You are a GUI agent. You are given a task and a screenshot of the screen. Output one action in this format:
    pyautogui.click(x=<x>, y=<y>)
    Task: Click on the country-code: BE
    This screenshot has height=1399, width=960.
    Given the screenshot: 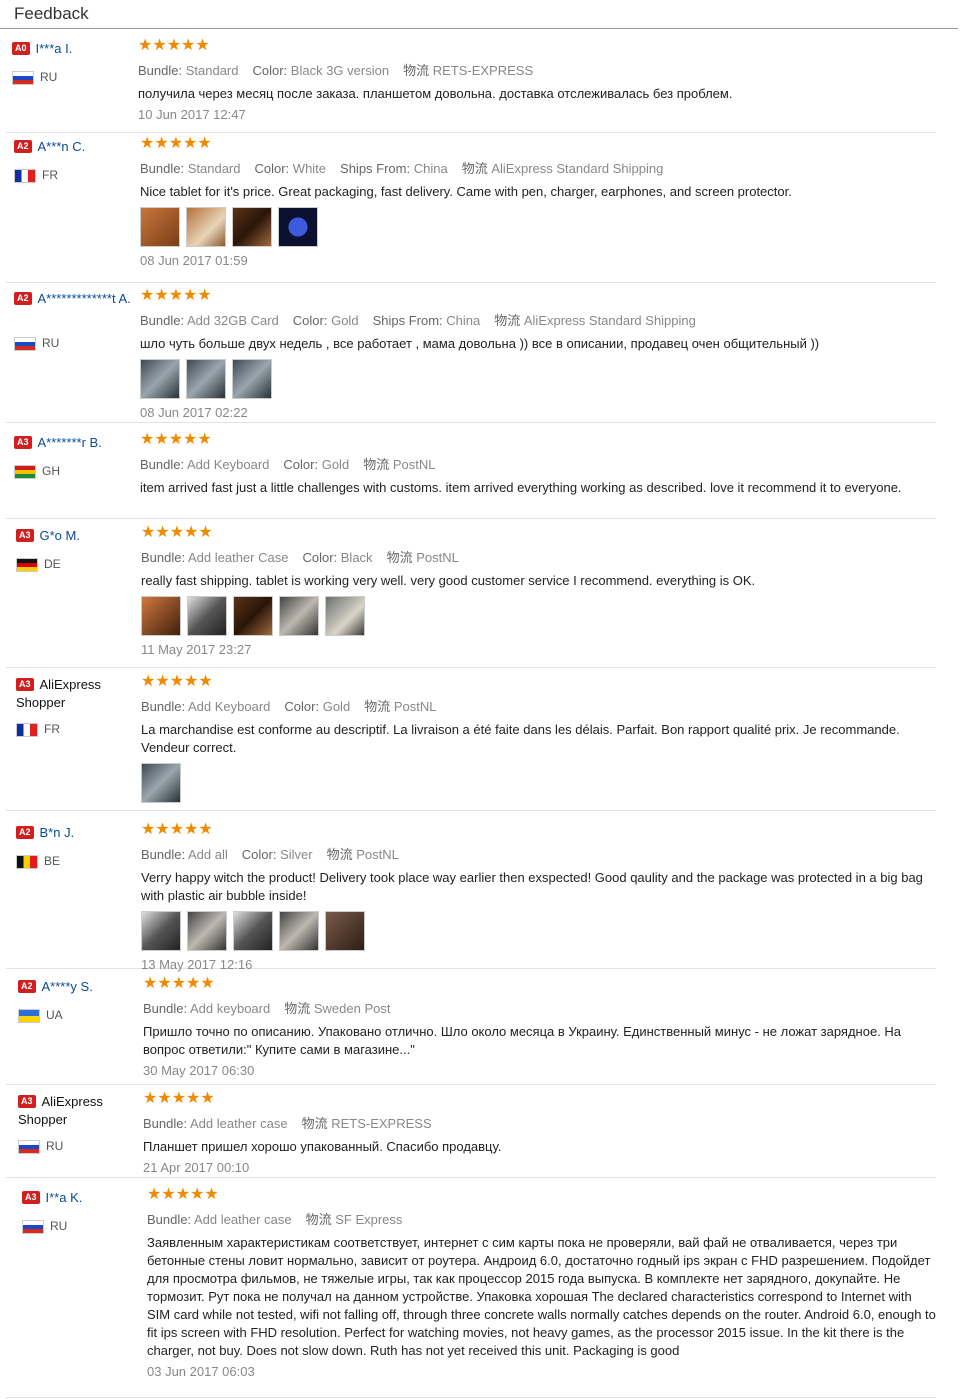 What is the action you would take?
    pyautogui.click(x=52, y=861)
    